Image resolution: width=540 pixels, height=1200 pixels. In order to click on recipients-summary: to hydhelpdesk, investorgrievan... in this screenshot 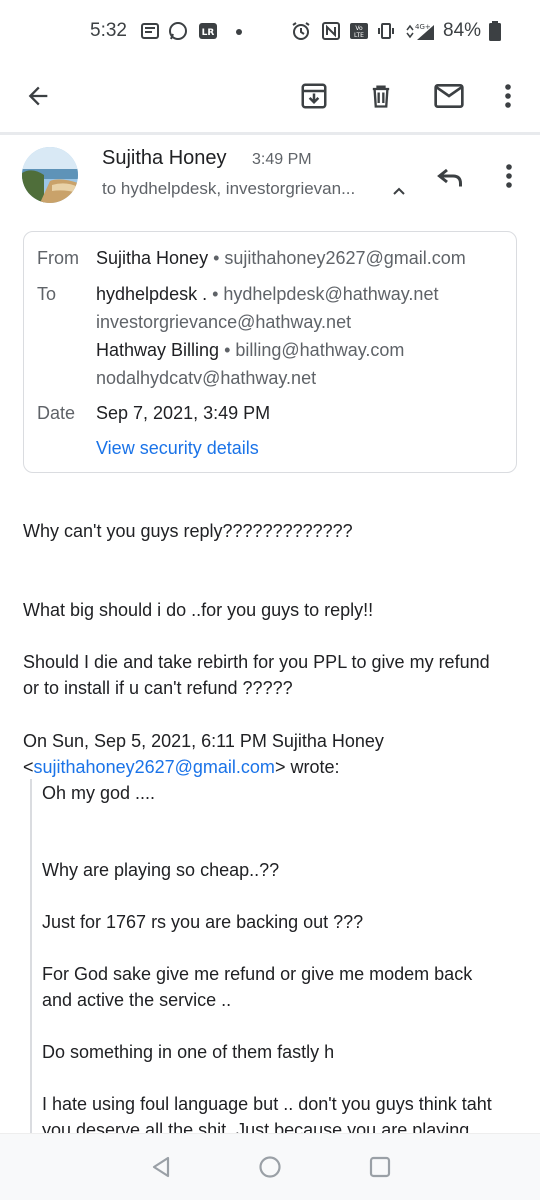, I will do `click(228, 189)`.